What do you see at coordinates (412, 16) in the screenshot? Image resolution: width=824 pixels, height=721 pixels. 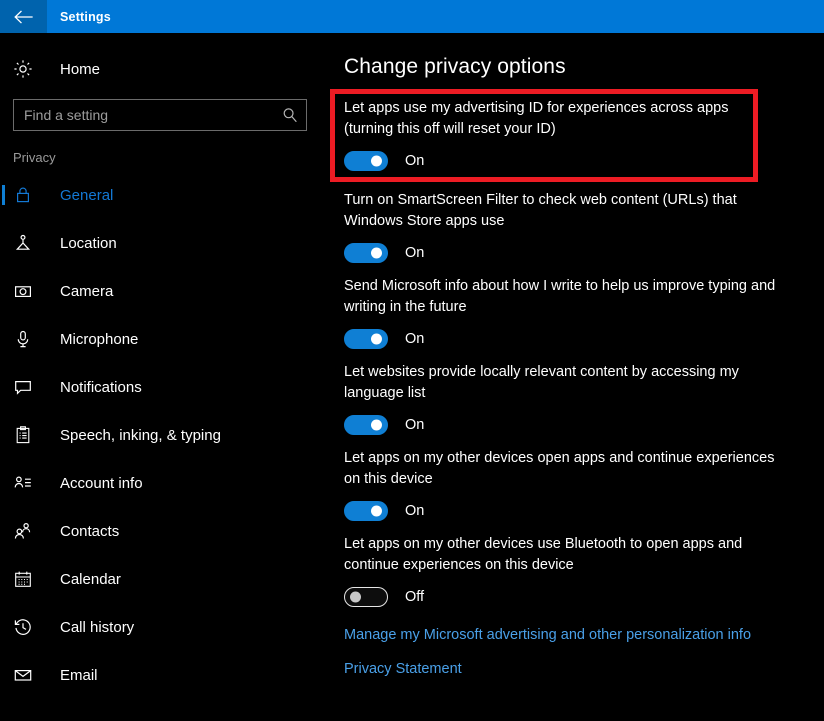 I see `title-bar: Settings` at bounding box center [412, 16].